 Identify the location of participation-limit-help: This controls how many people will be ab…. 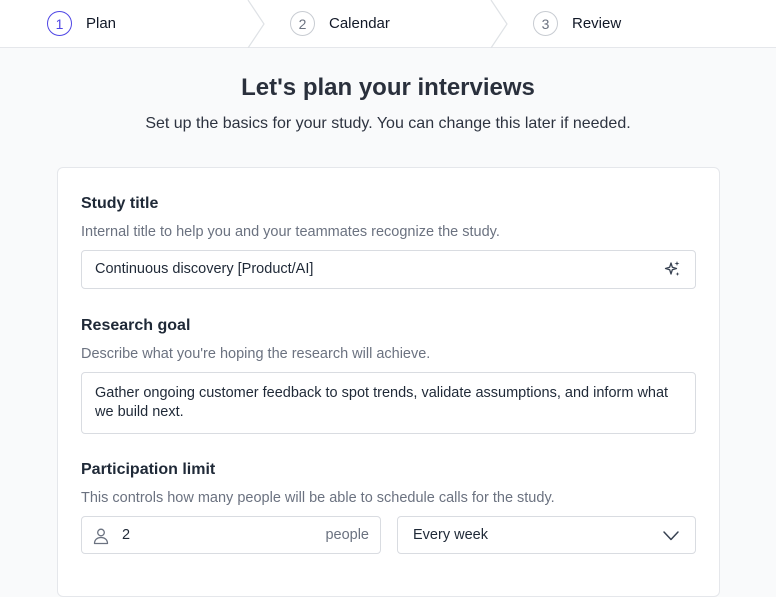
(318, 498).